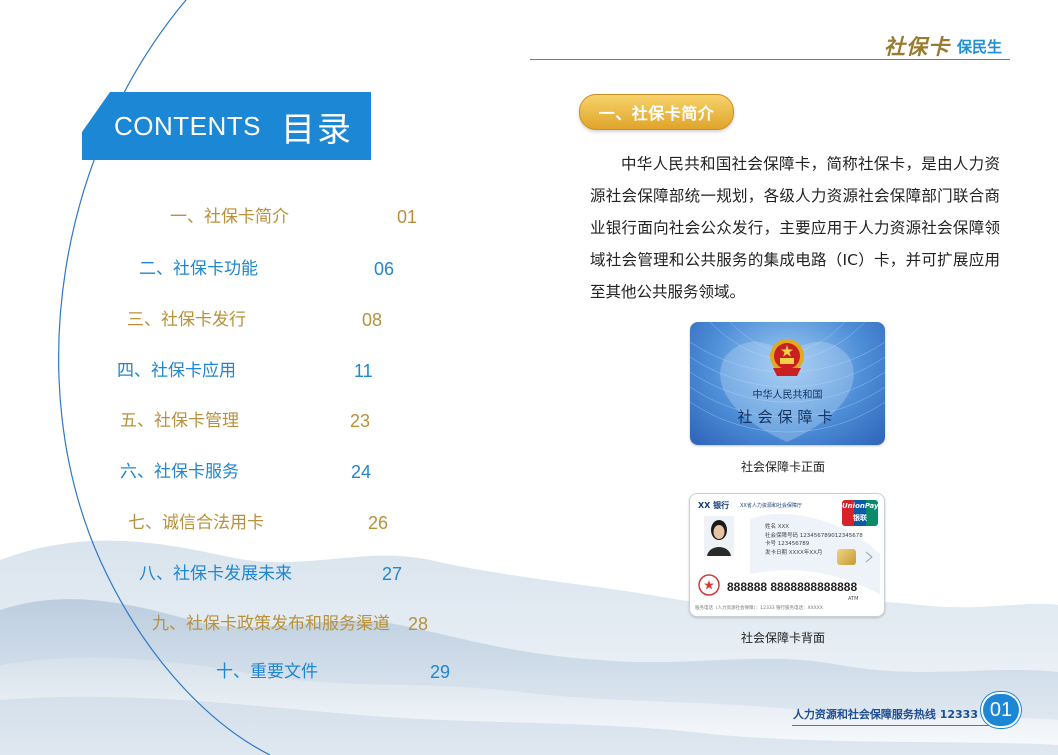 The height and width of the screenshot is (755, 1058). I want to click on card-info-line: 卡号 123456789, so click(787, 544).